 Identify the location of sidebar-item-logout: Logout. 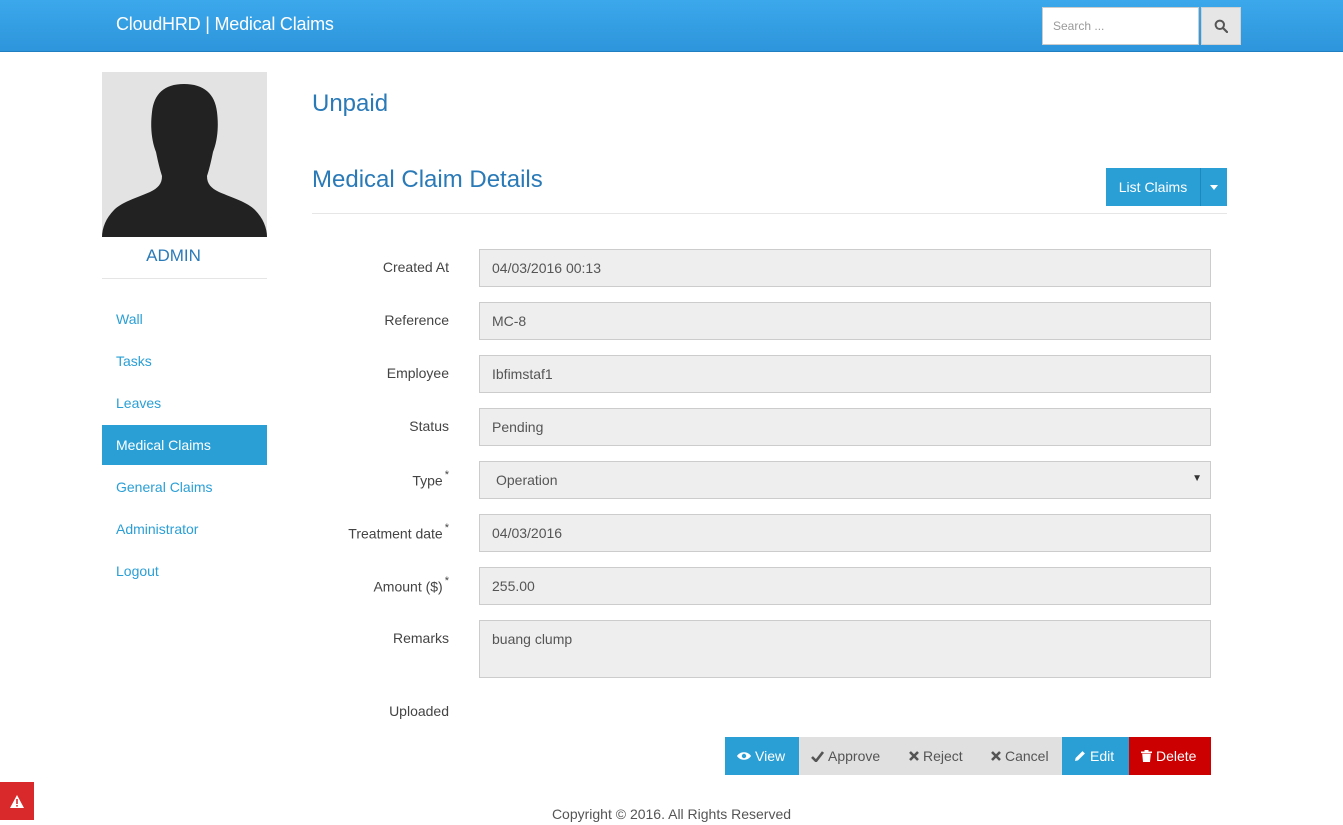
(184, 571).